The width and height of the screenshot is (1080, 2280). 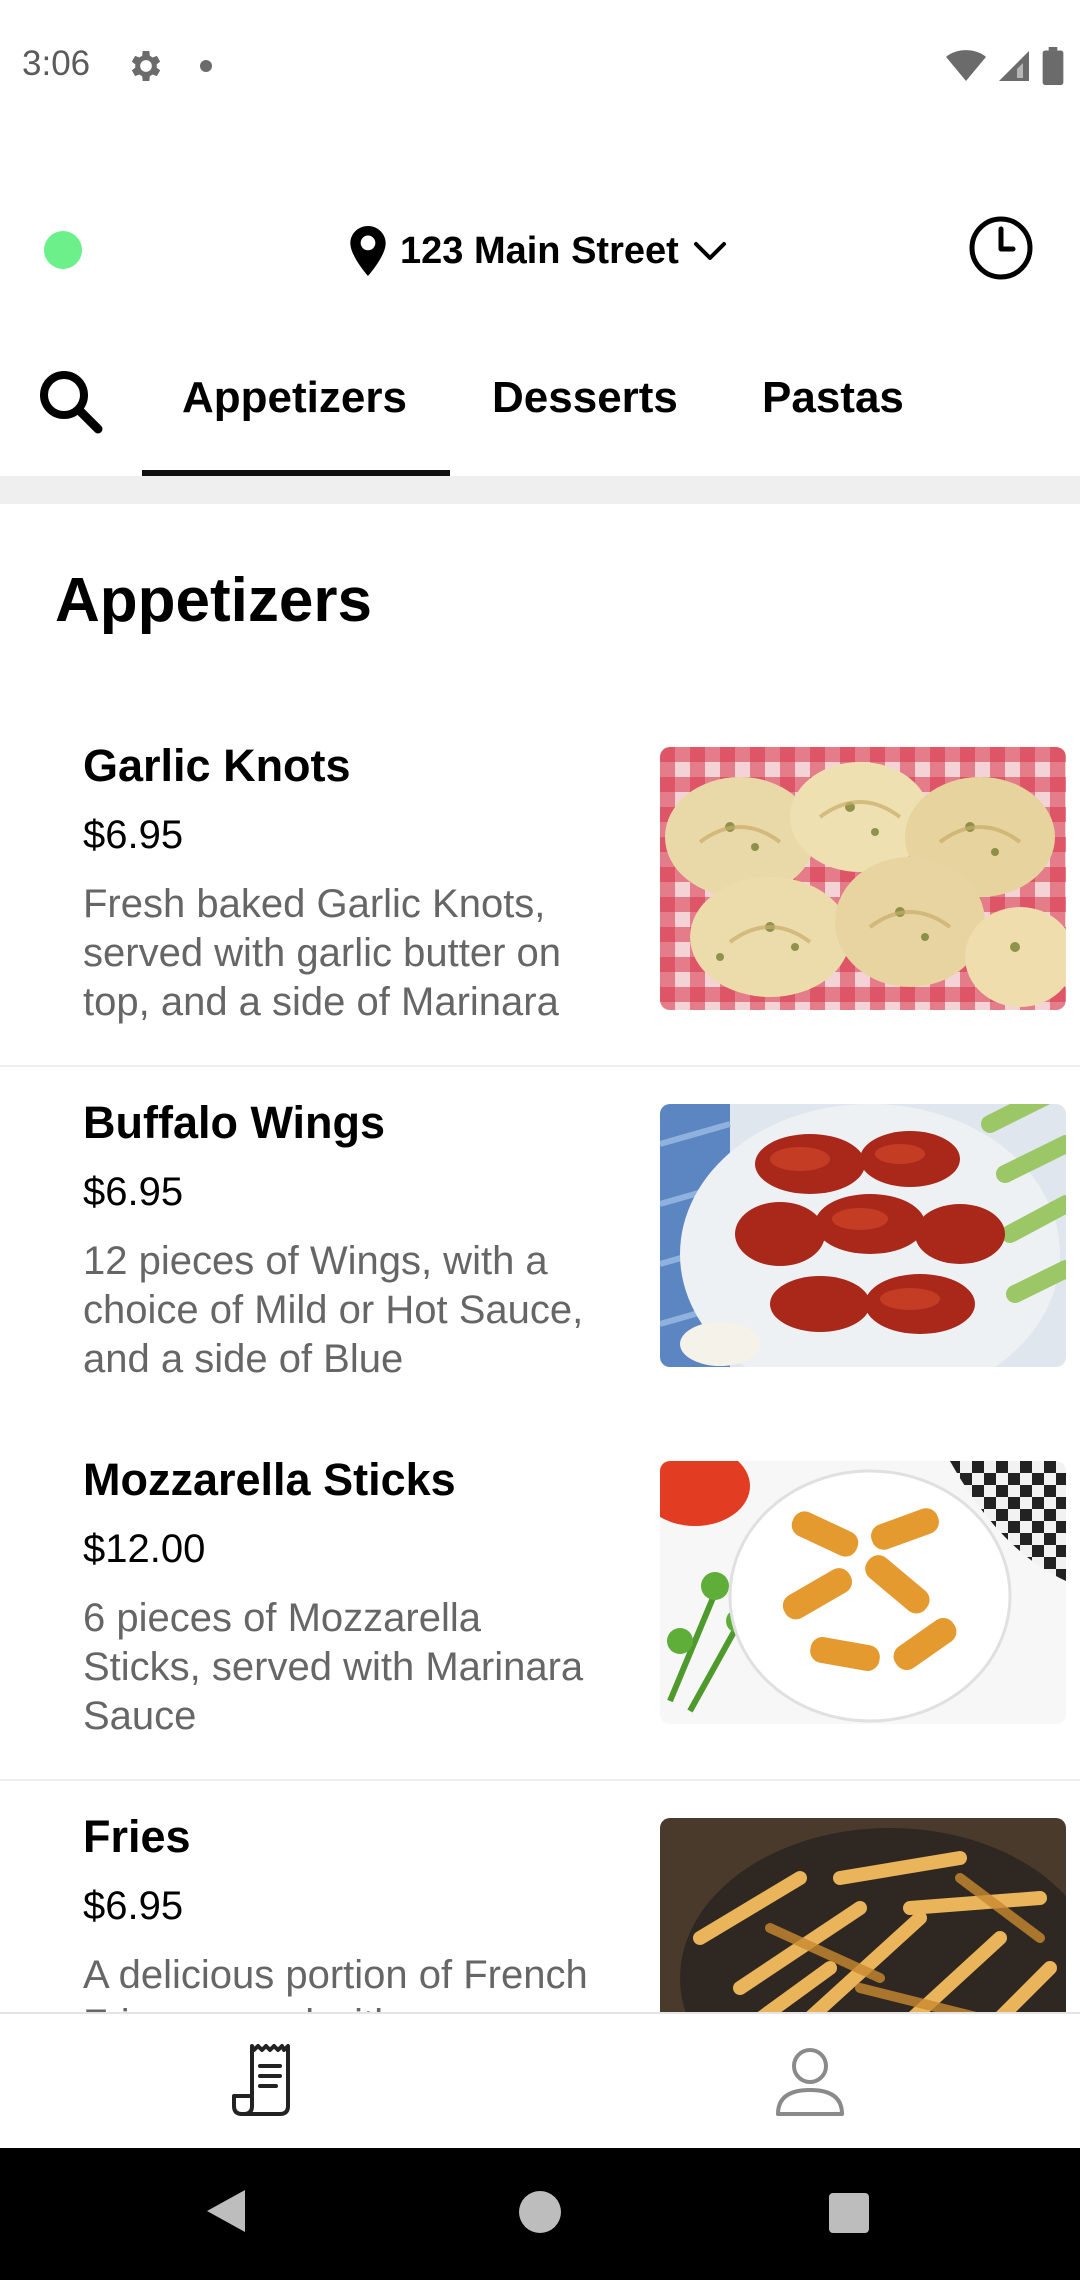 What do you see at coordinates (833, 398) in the screenshot?
I see `tab-pastas: Pastas` at bounding box center [833, 398].